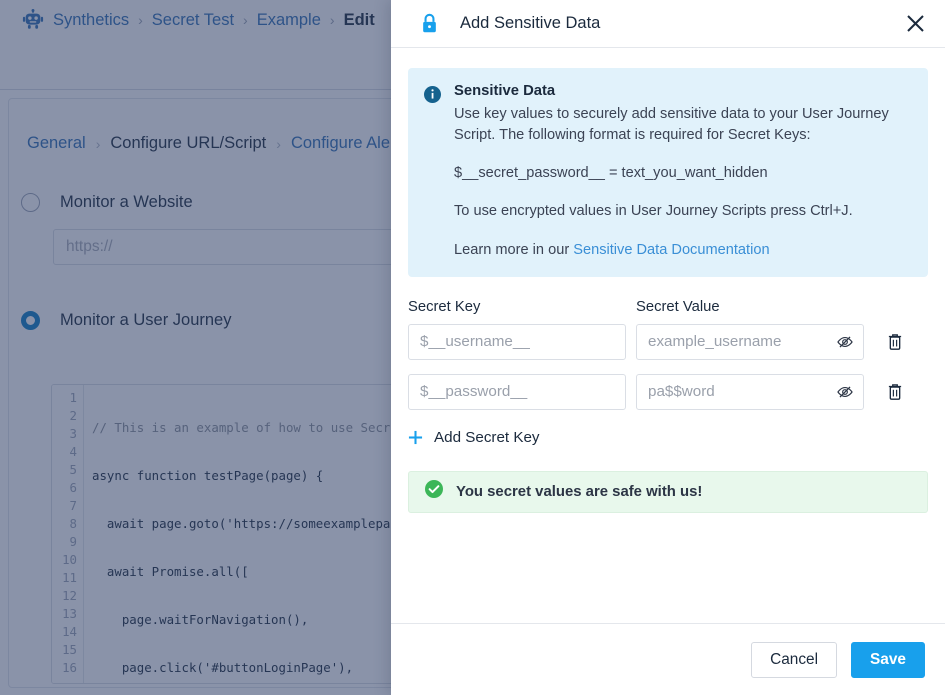 This screenshot has width=945, height=695. What do you see at coordinates (678, 306) in the screenshot?
I see `secret-value-header: Secret Value` at bounding box center [678, 306].